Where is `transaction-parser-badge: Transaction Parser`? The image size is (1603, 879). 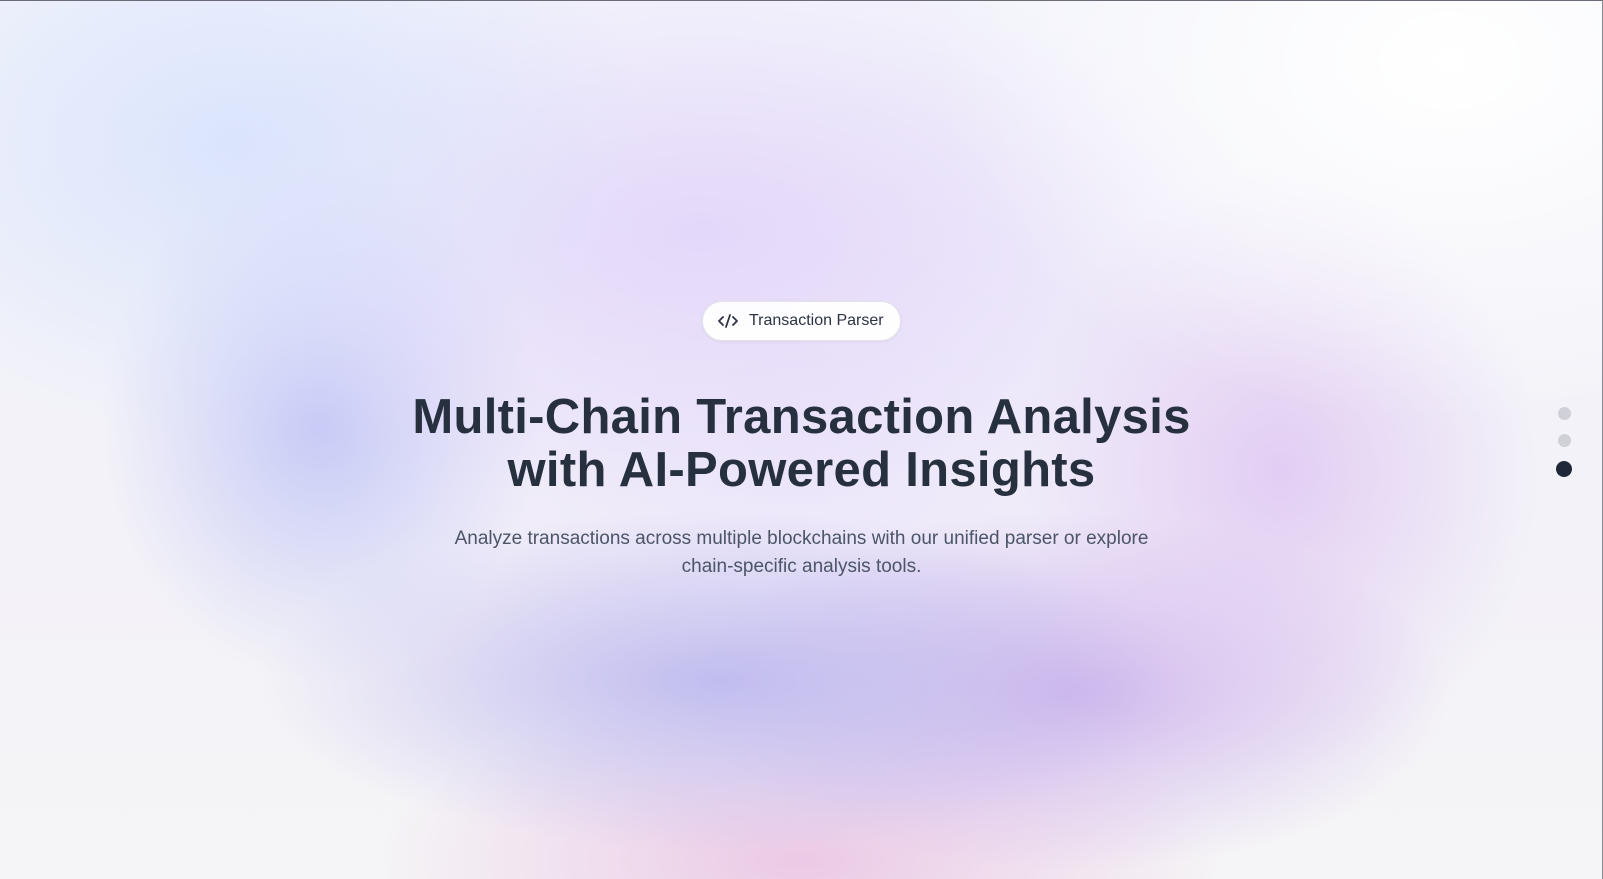
transaction-parser-badge: Transaction Parser is located at coordinates (801, 321).